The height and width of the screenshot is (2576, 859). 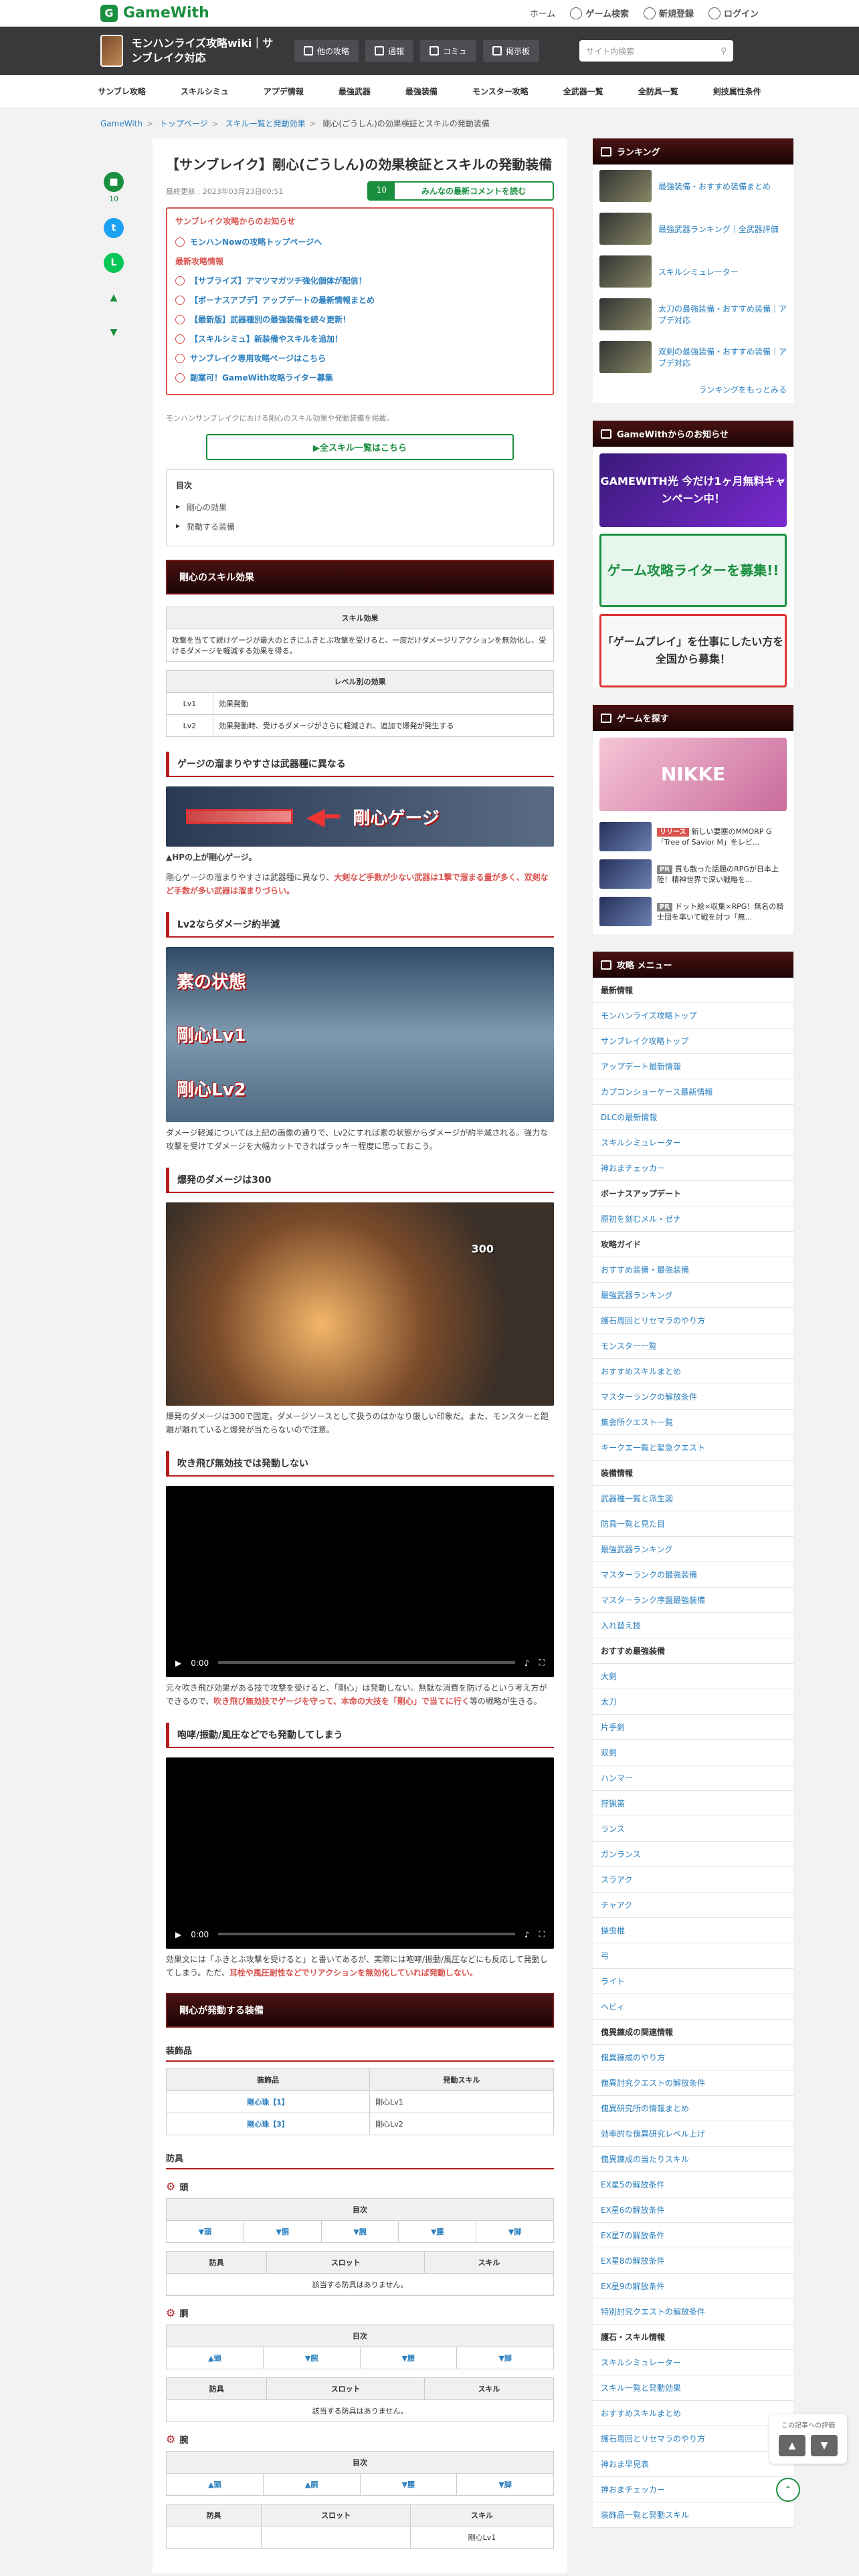 I want to click on login-link: ログイン, so click(x=733, y=13).